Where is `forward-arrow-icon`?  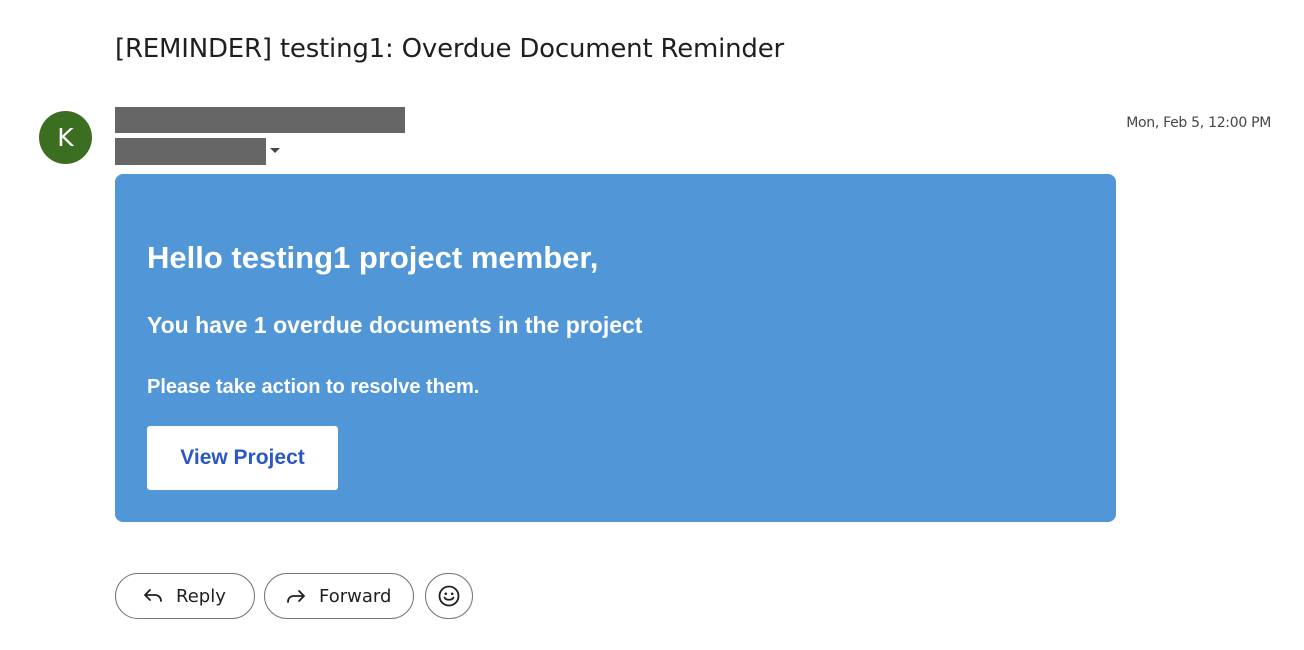
forward-arrow-icon is located at coordinates (296, 596).